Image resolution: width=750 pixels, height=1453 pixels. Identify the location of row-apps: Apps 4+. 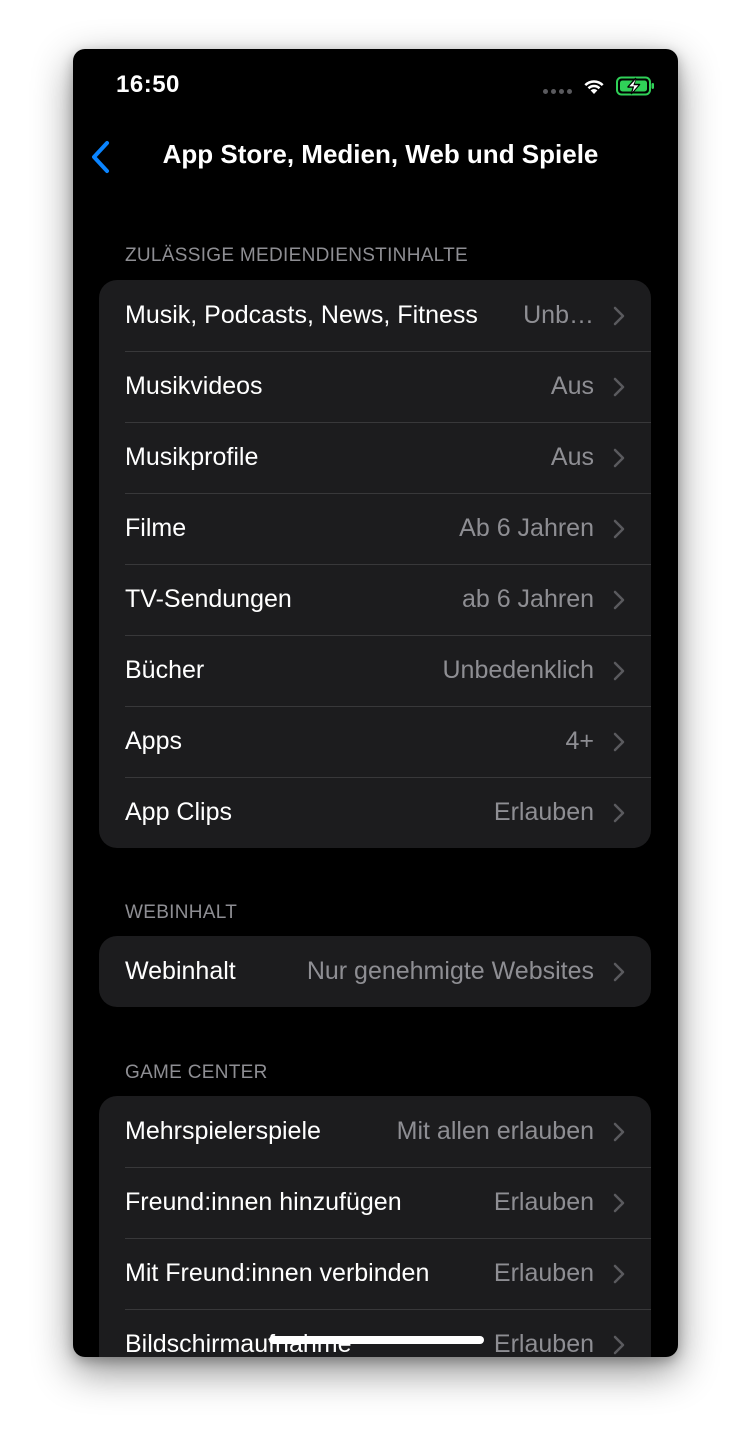
(375, 741).